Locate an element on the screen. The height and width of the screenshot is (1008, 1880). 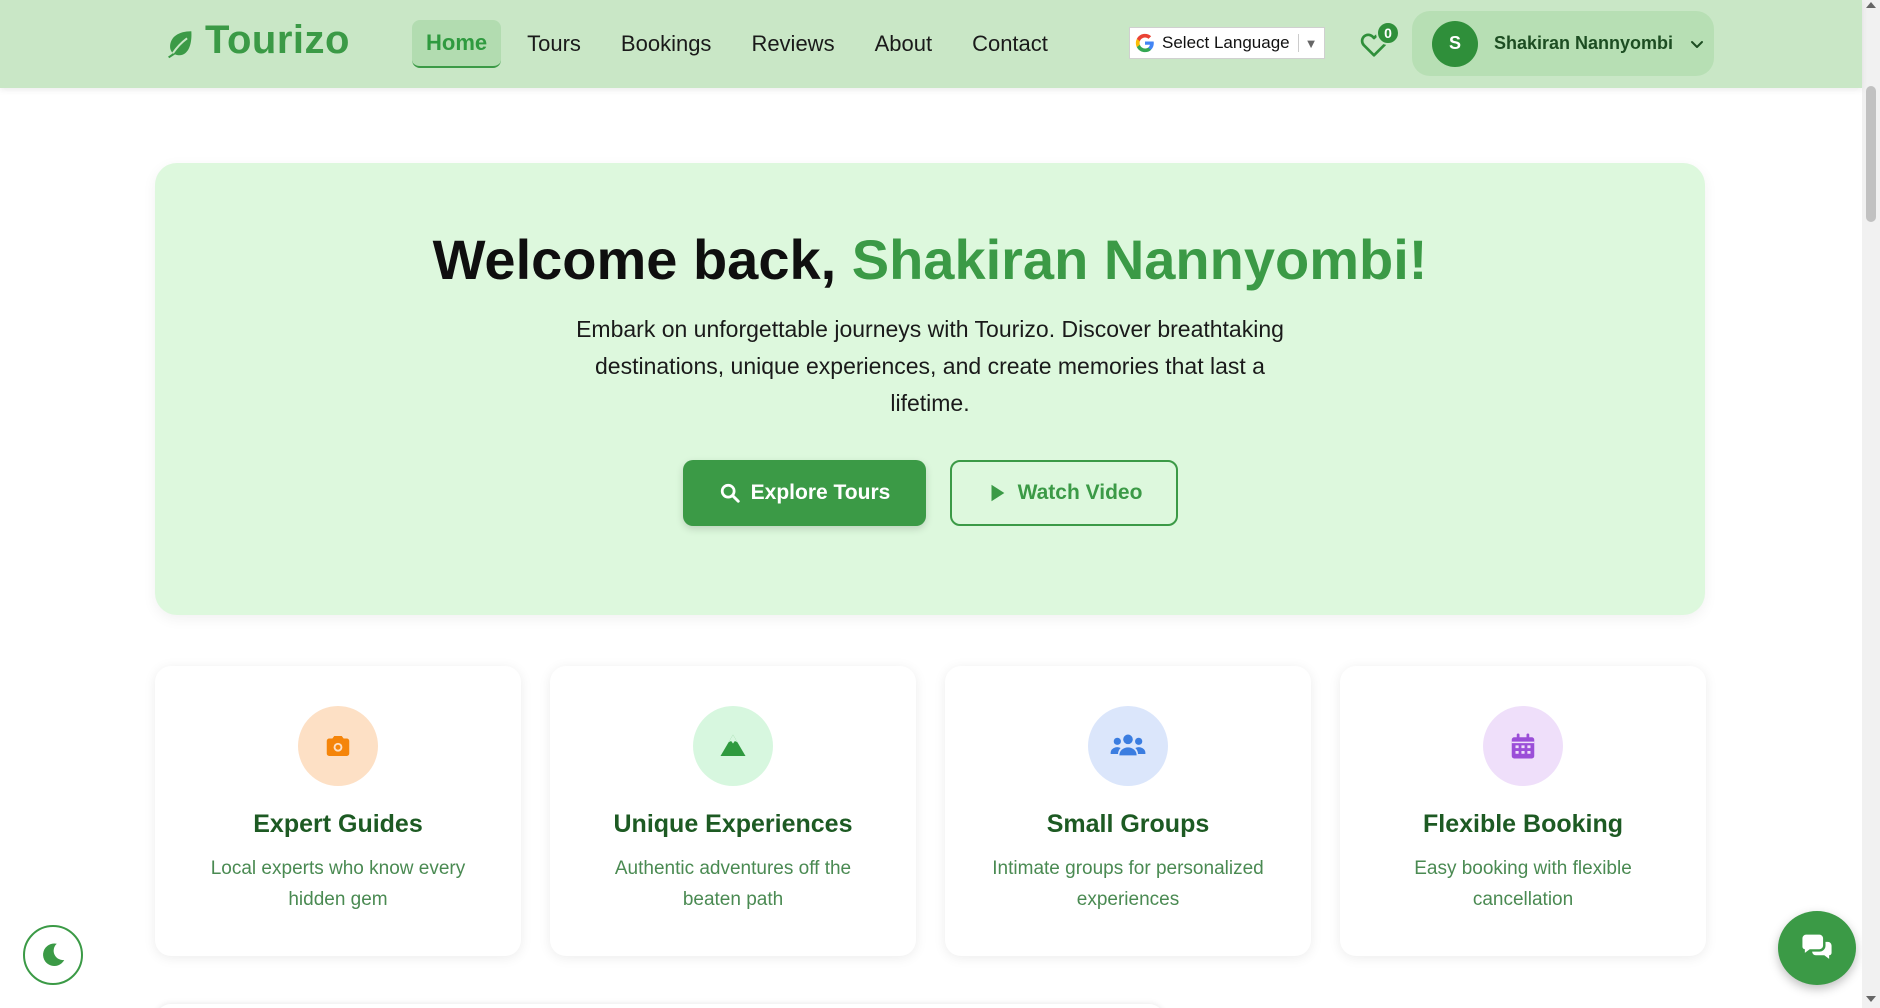
feature-description: Local experts who know every hidden gem is located at coordinates (338, 884).